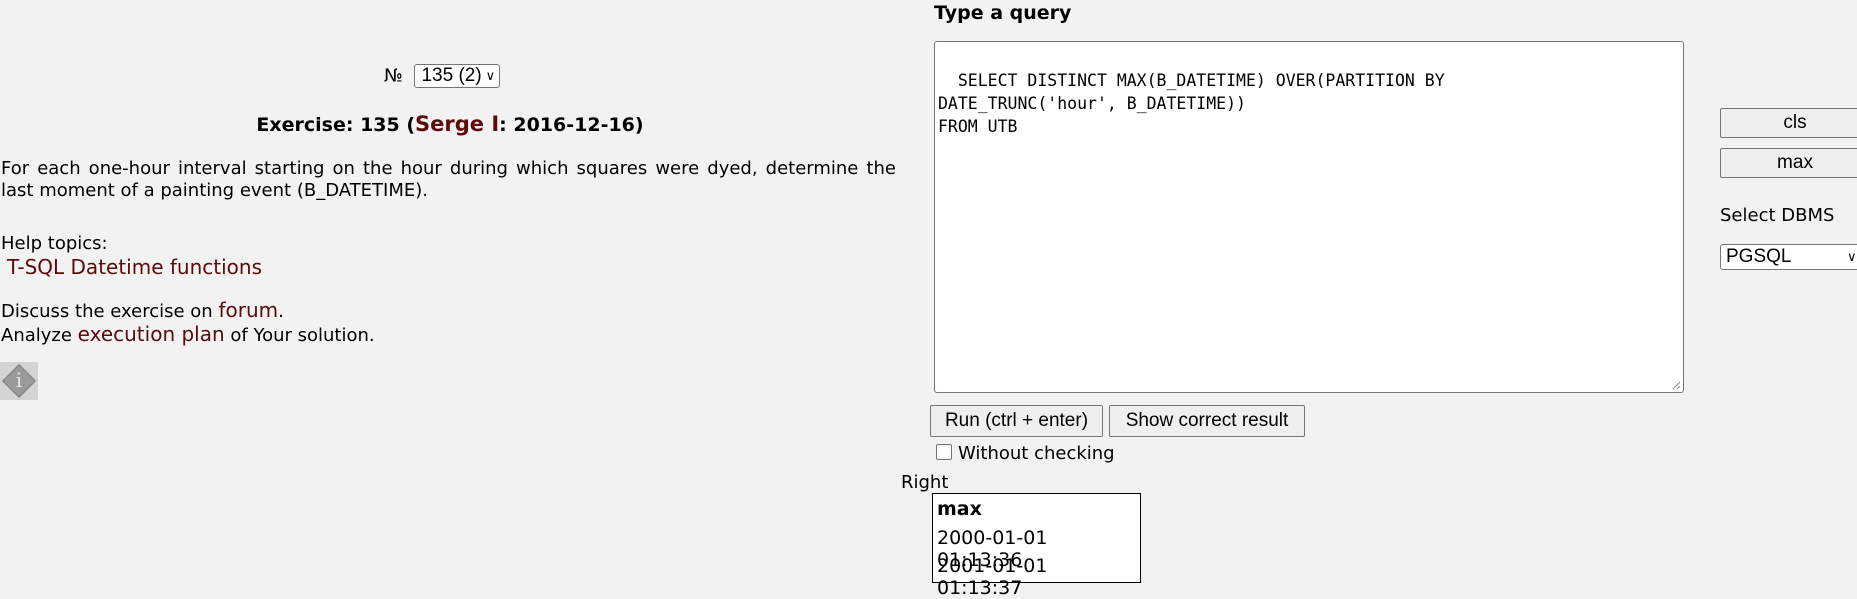 The height and width of the screenshot is (599, 1857). Describe the element at coordinates (299, 335) in the screenshot. I see `analyze-suffix: of Your solution.` at that location.